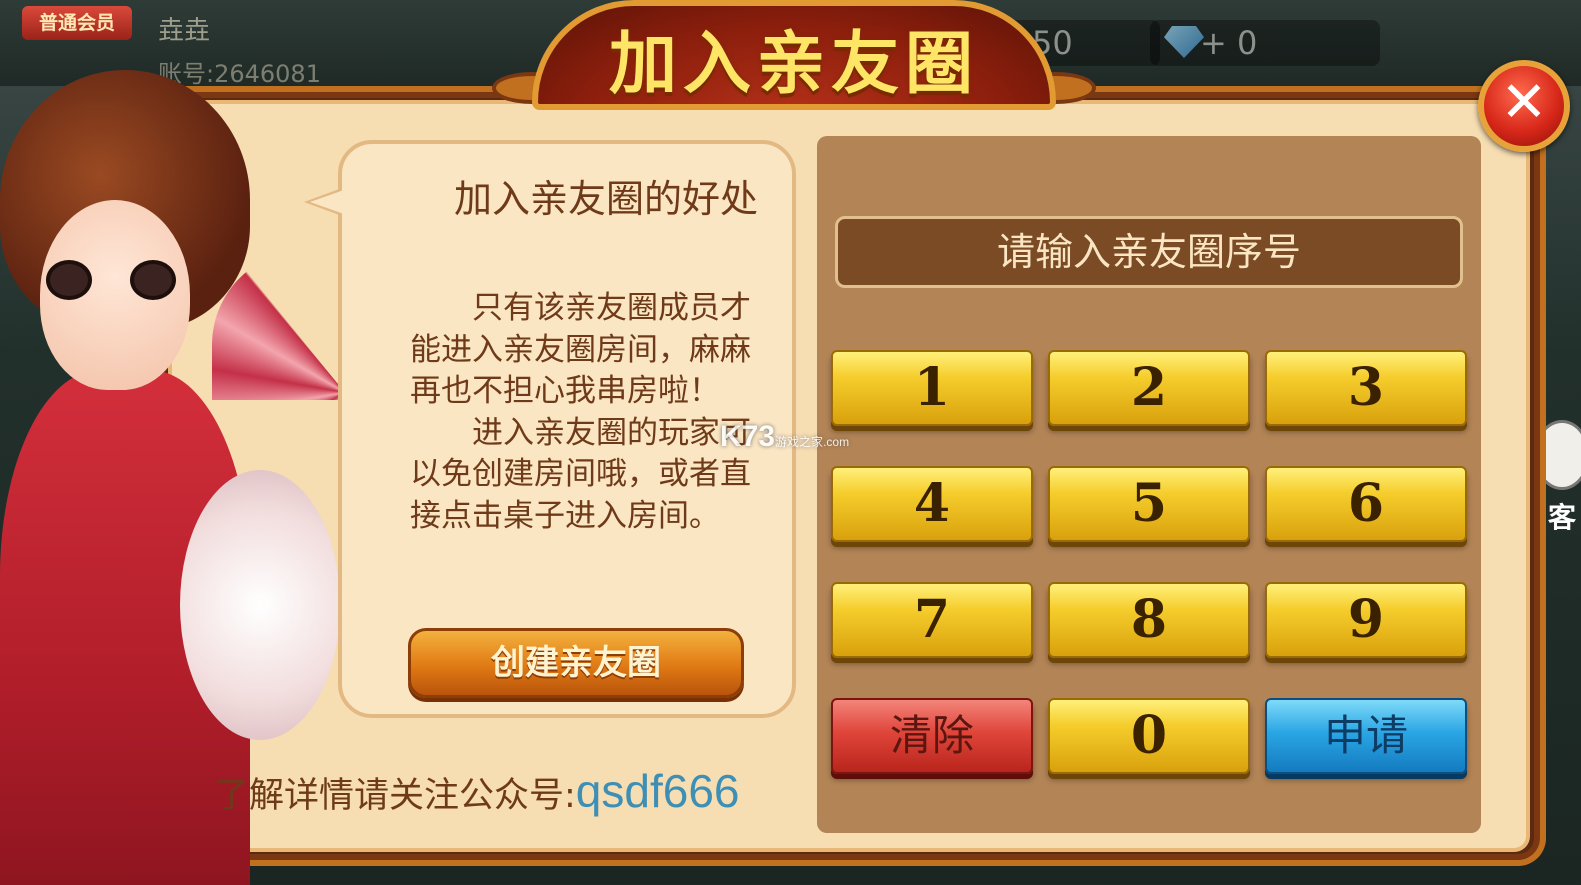 The image size is (1581, 885). What do you see at coordinates (793, 64) in the screenshot?
I see `dialog-title: 加入亲友圈` at bounding box center [793, 64].